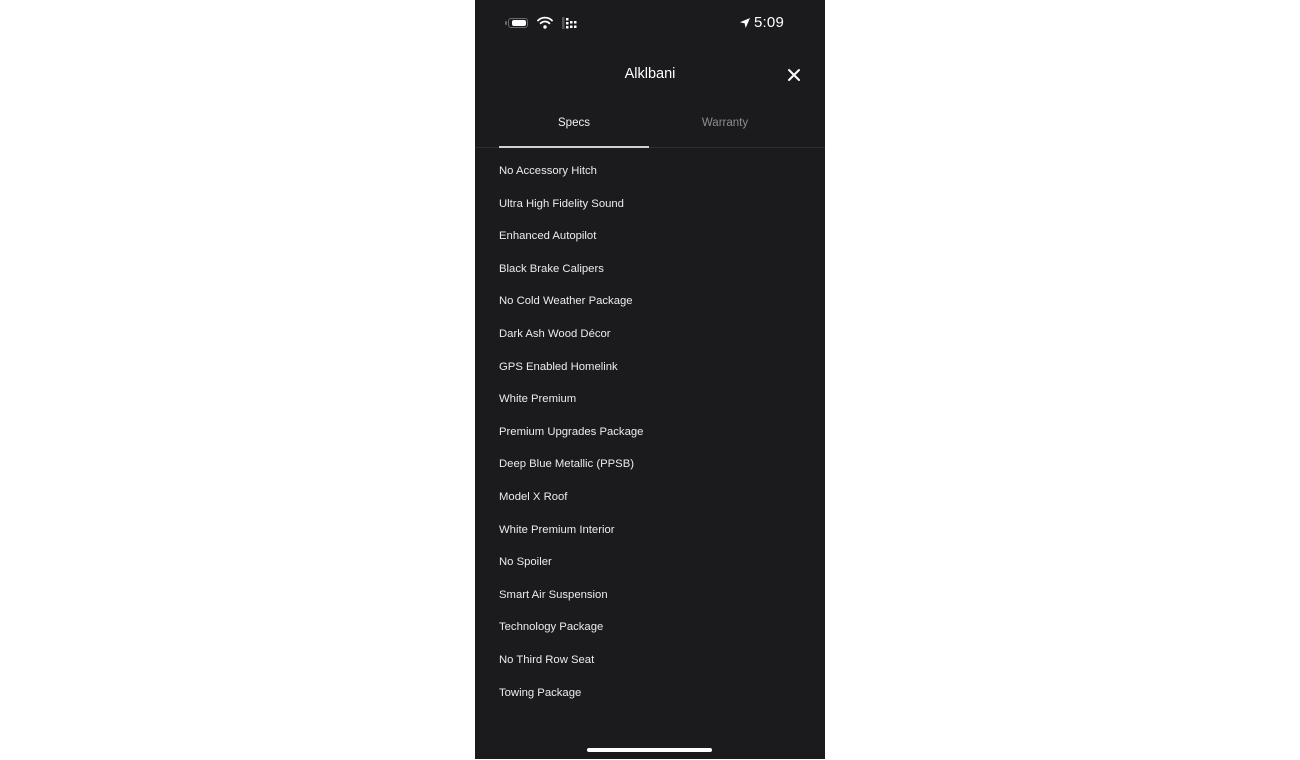  Describe the element at coordinates (548, 236) in the screenshot. I see `list-item: Enhanced Autopilot` at that location.